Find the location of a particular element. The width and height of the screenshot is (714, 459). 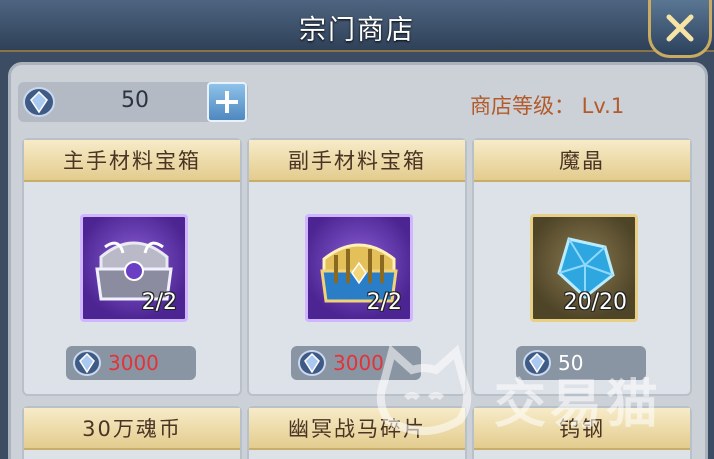

title-bar: 宗门商店 is located at coordinates (357, 26).